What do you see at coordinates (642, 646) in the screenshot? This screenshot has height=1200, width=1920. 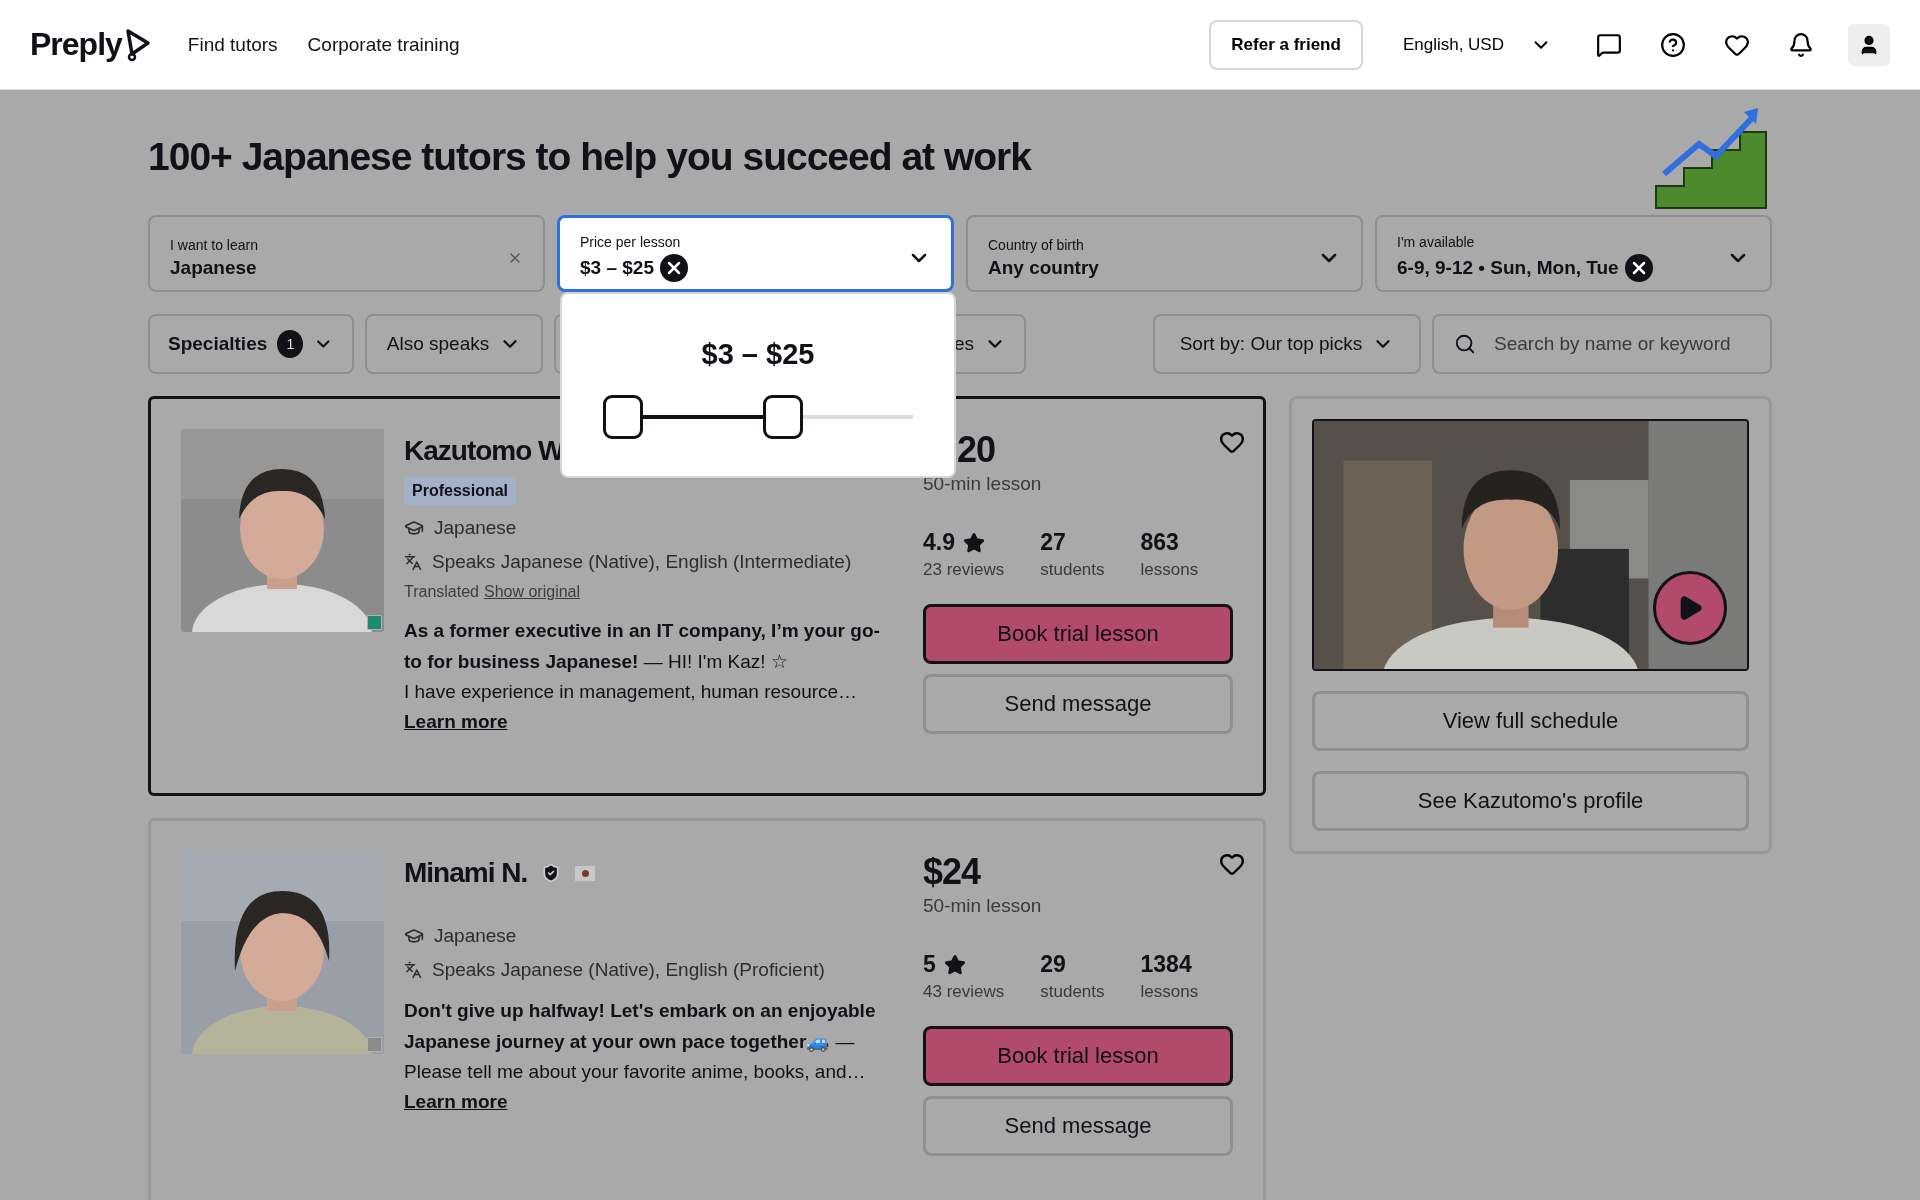 I see `tutor-headline: As a former executive in an IT company, I’m your go-to for business Japanese! — HI! I'm Kaz! ☆` at bounding box center [642, 646].